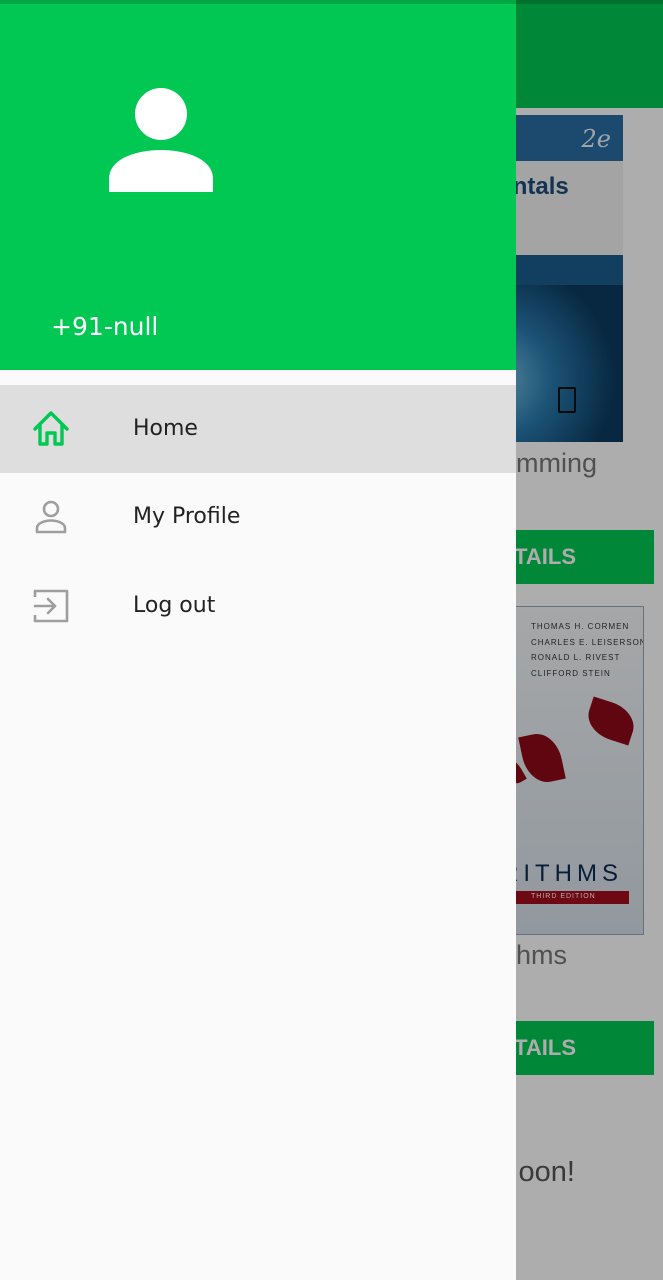 Image resolution: width=663 pixels, height=1280 pixels. Describe the element at coordinates (174, 605) in the screenshot. I see `drawer-item-label: Log out` at that location.